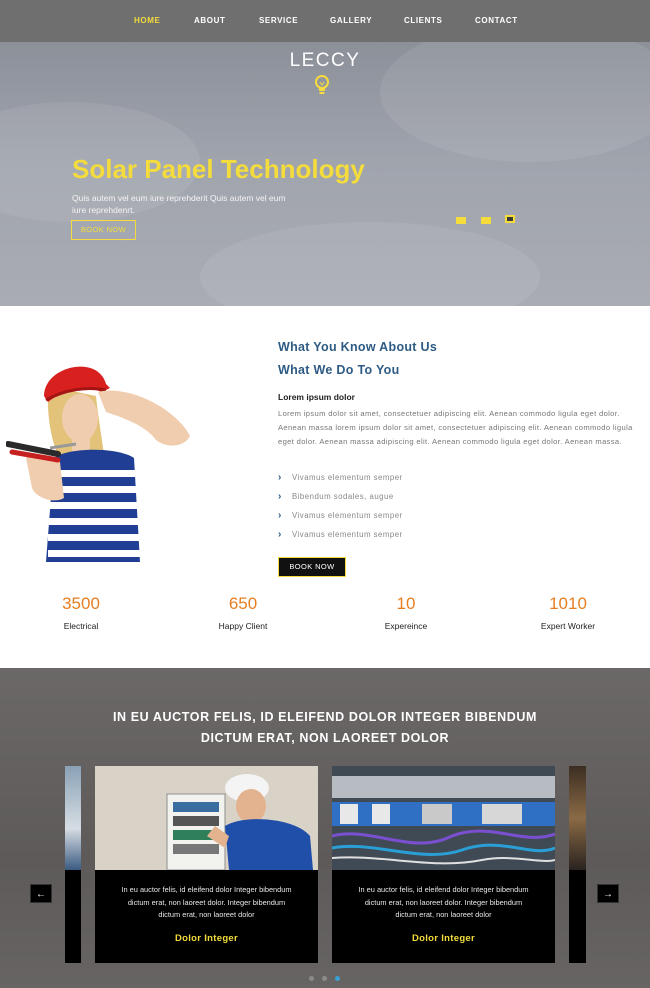 Image resolution: width=650 pixels, height=988 pixels. I want to click on wiring-panel-photo, so click(443, 818).